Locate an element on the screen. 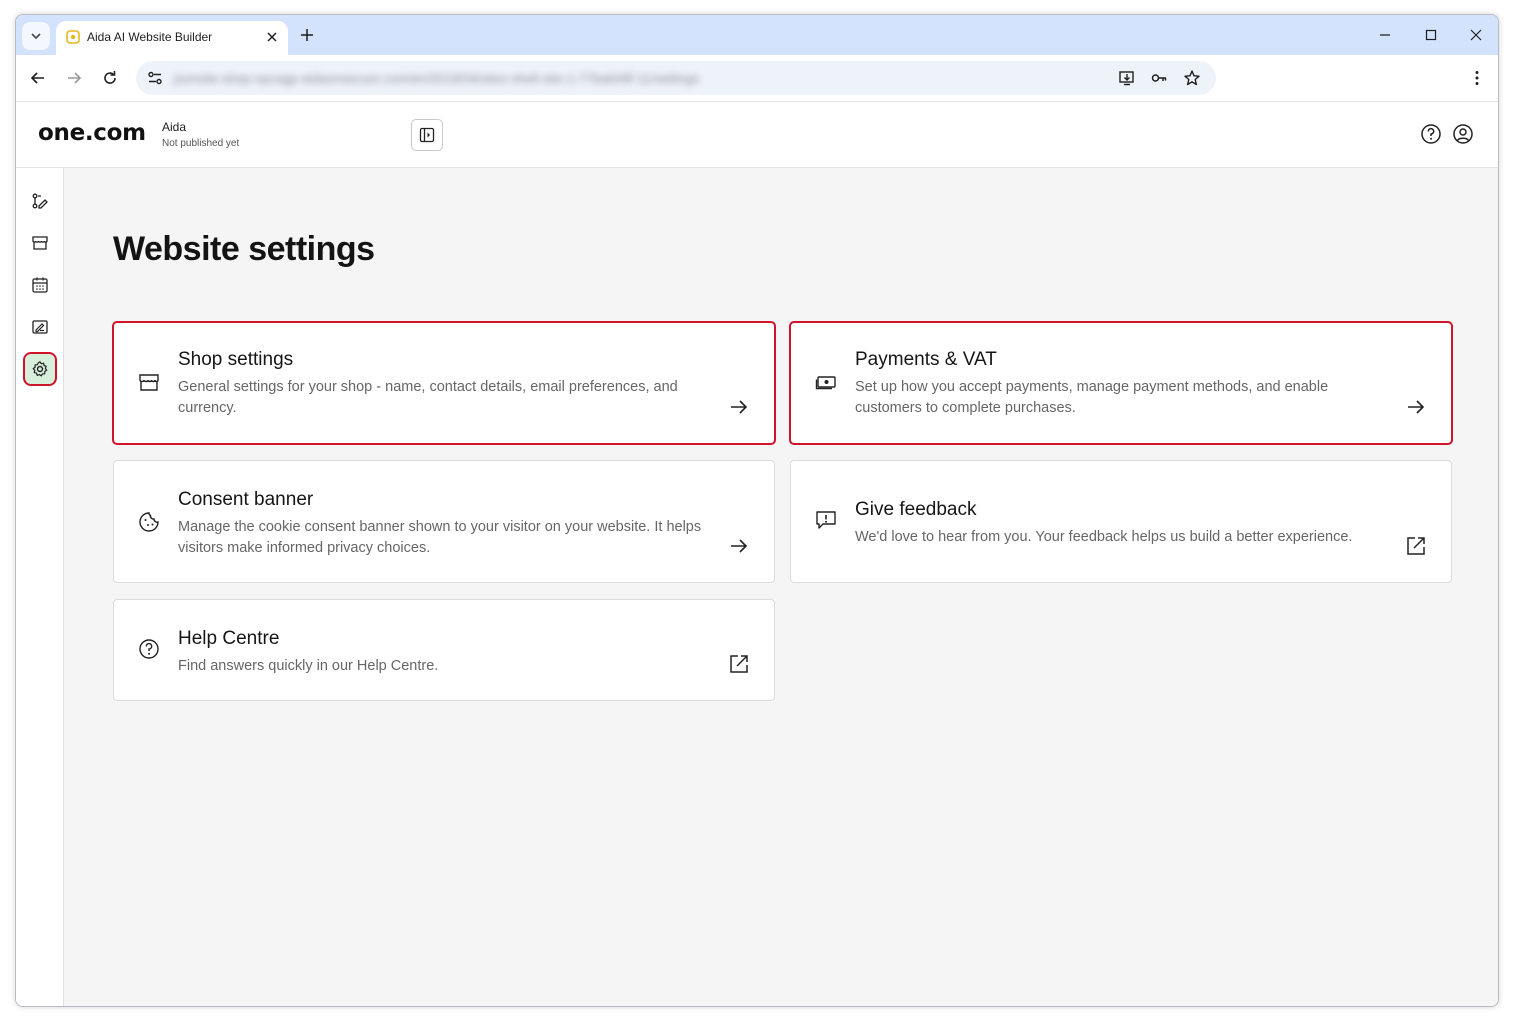  install-app-icon is located at coordinates (1127, 78).